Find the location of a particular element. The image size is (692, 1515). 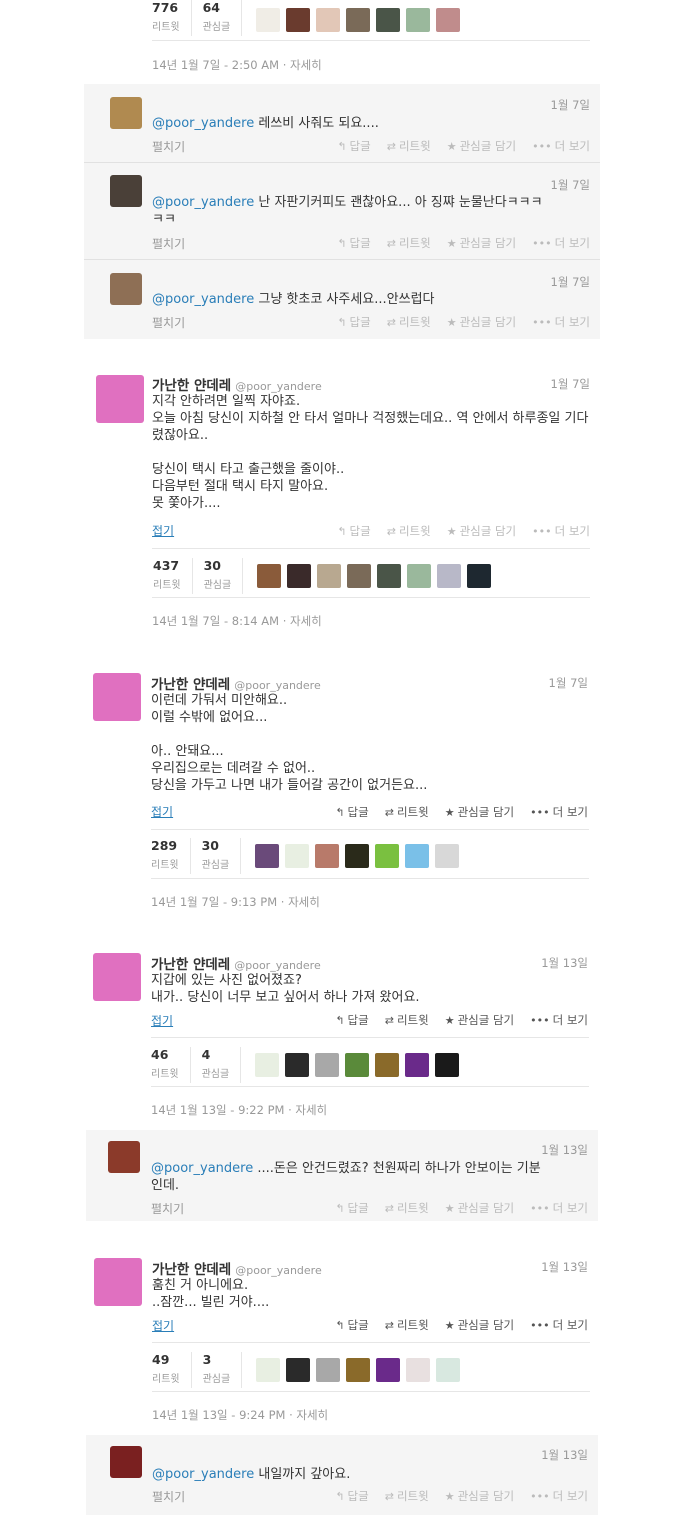

tweet-timestamp: 14년 1월 13일 - 9:24 PM · 자세히 is located at coordinates (240, 1415).